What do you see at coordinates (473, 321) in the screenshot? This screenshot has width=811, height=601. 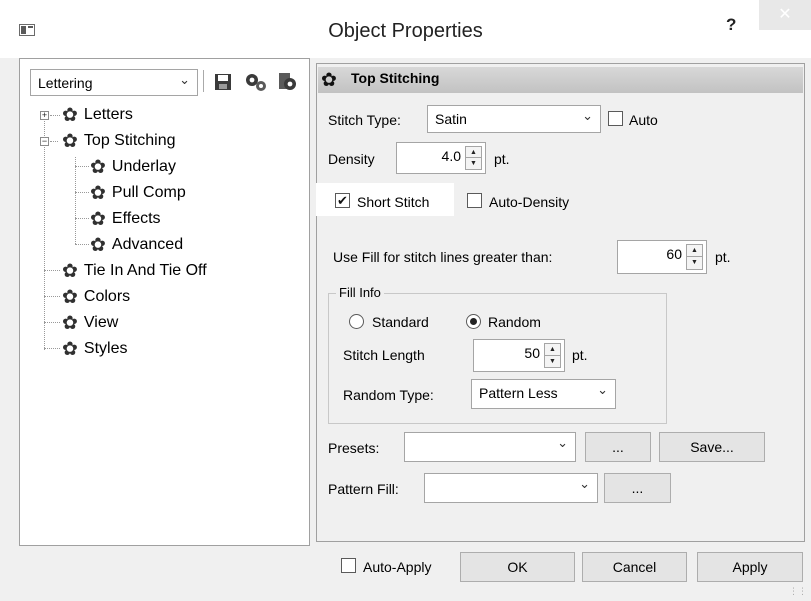 I see `random-radio` at bounding box center [473, 321].